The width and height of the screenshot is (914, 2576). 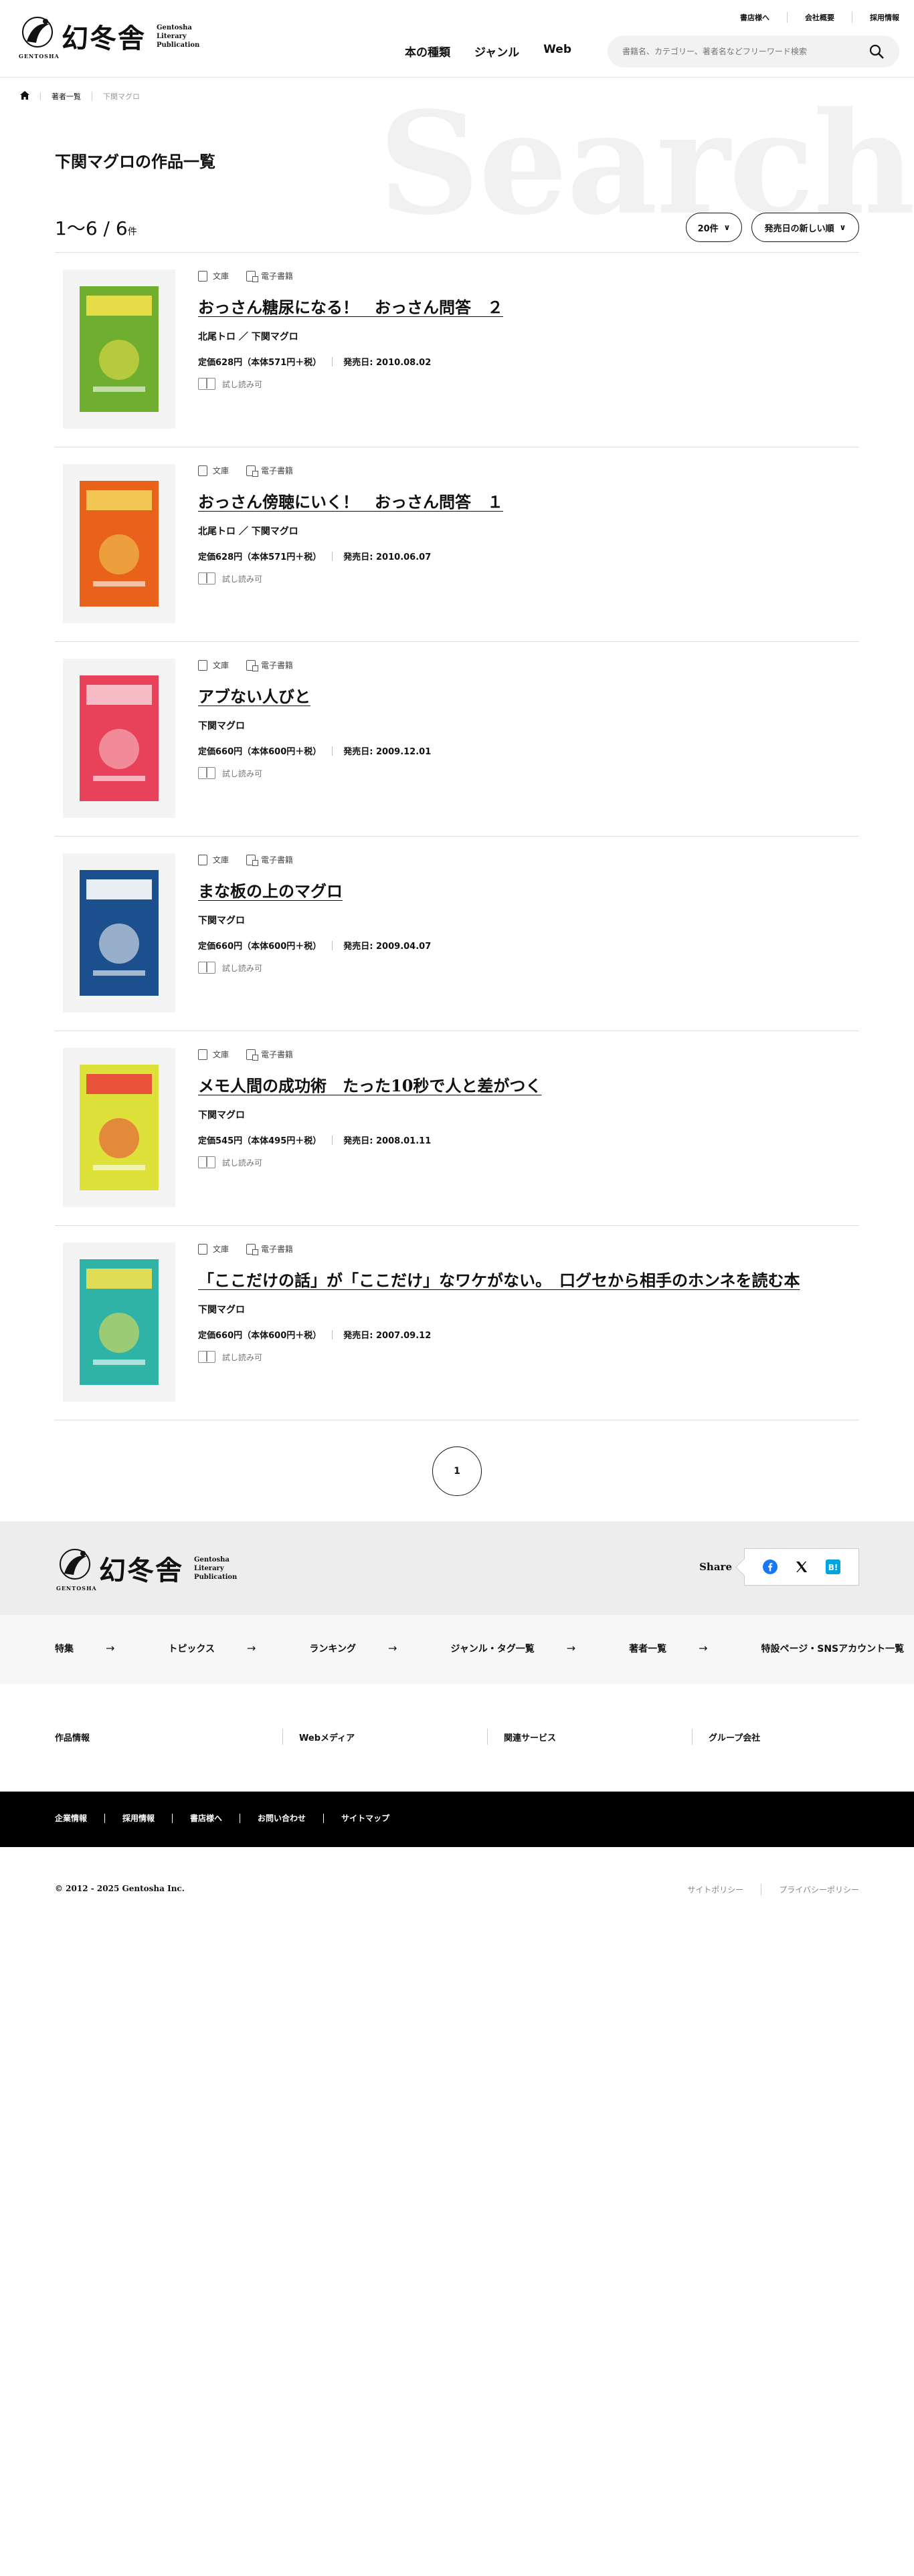 I want to click on footer-col-works: 作品情報, so click(x=168, y=1737).